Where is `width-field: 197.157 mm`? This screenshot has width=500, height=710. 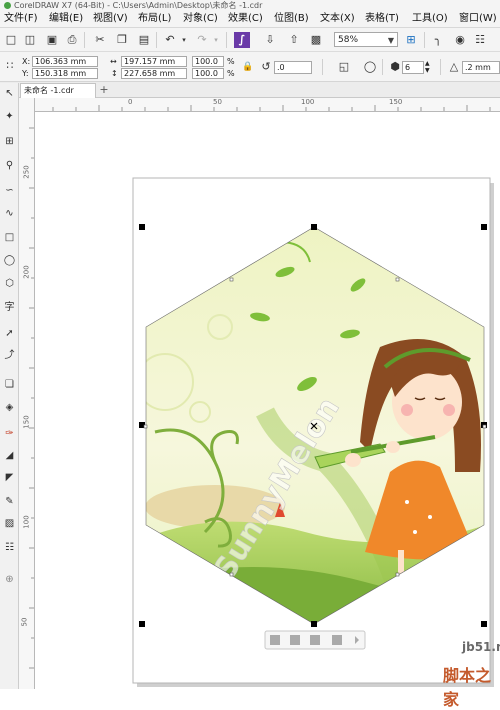
width-field: 197.157 mm is located at coordinates (154, 61).